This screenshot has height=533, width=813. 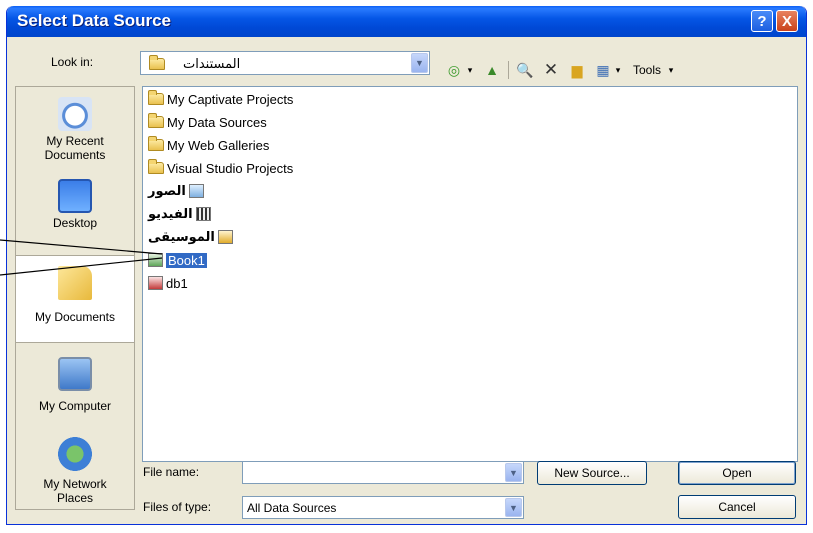 I want to click on excel-file-icon, so click(x=155, y=260).